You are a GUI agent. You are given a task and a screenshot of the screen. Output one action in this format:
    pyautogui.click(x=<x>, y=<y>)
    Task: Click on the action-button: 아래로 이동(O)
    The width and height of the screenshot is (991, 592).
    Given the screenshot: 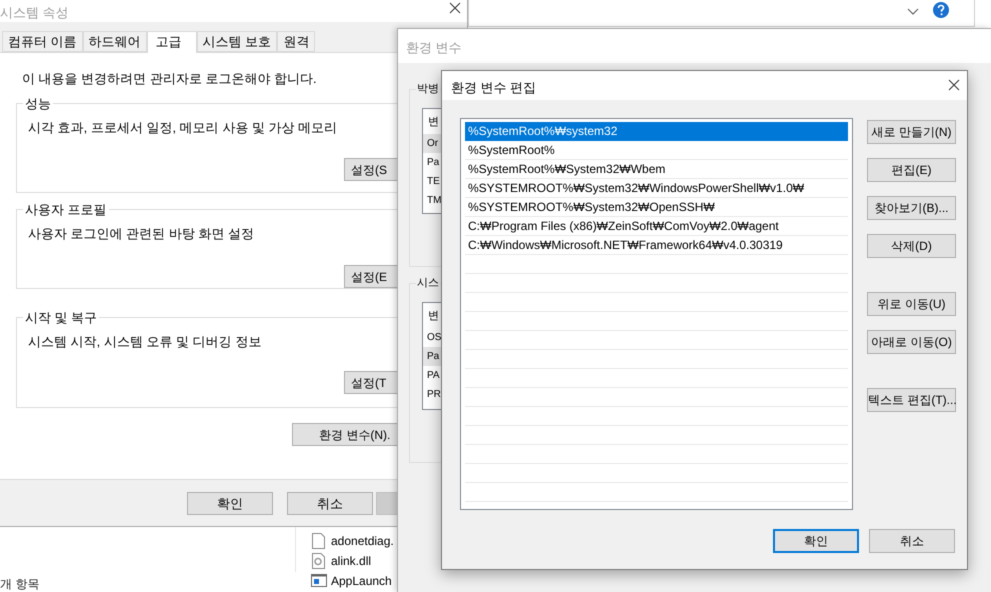 What is the action you would take?
    pyautogui.click(x=911, y=342)
    